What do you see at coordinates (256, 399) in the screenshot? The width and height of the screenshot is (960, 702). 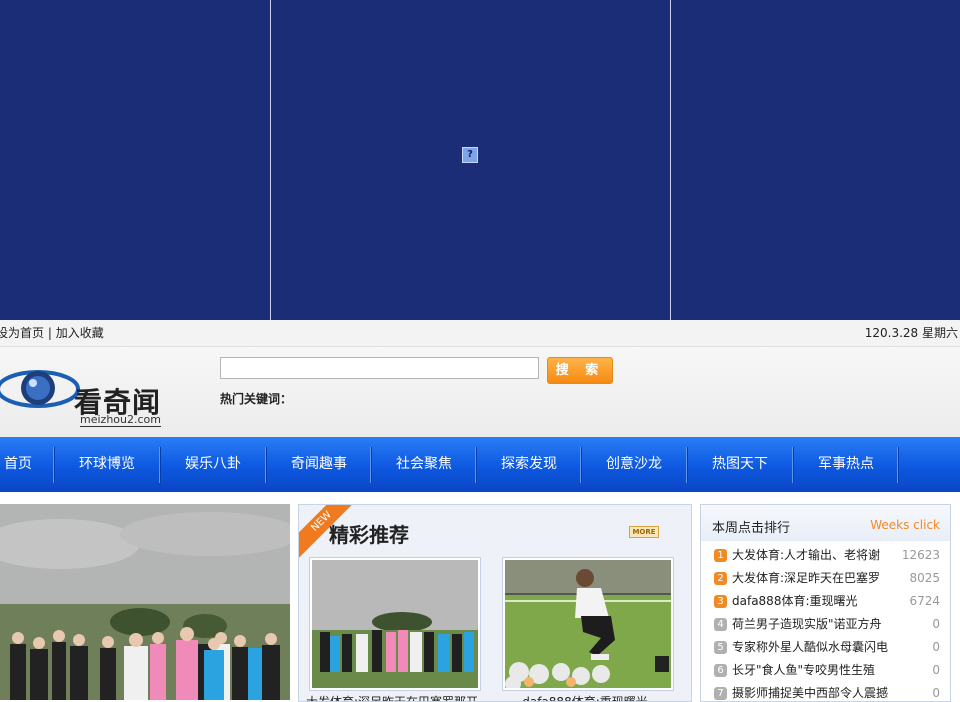 I see `hot-keywords-label: 热门关键词：` at bounding box center [256, 399].